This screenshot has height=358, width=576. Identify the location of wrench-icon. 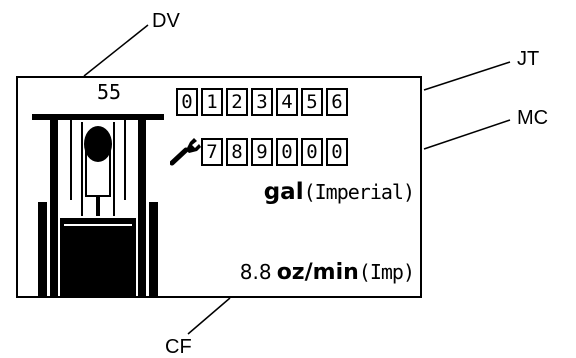
(185, 152).